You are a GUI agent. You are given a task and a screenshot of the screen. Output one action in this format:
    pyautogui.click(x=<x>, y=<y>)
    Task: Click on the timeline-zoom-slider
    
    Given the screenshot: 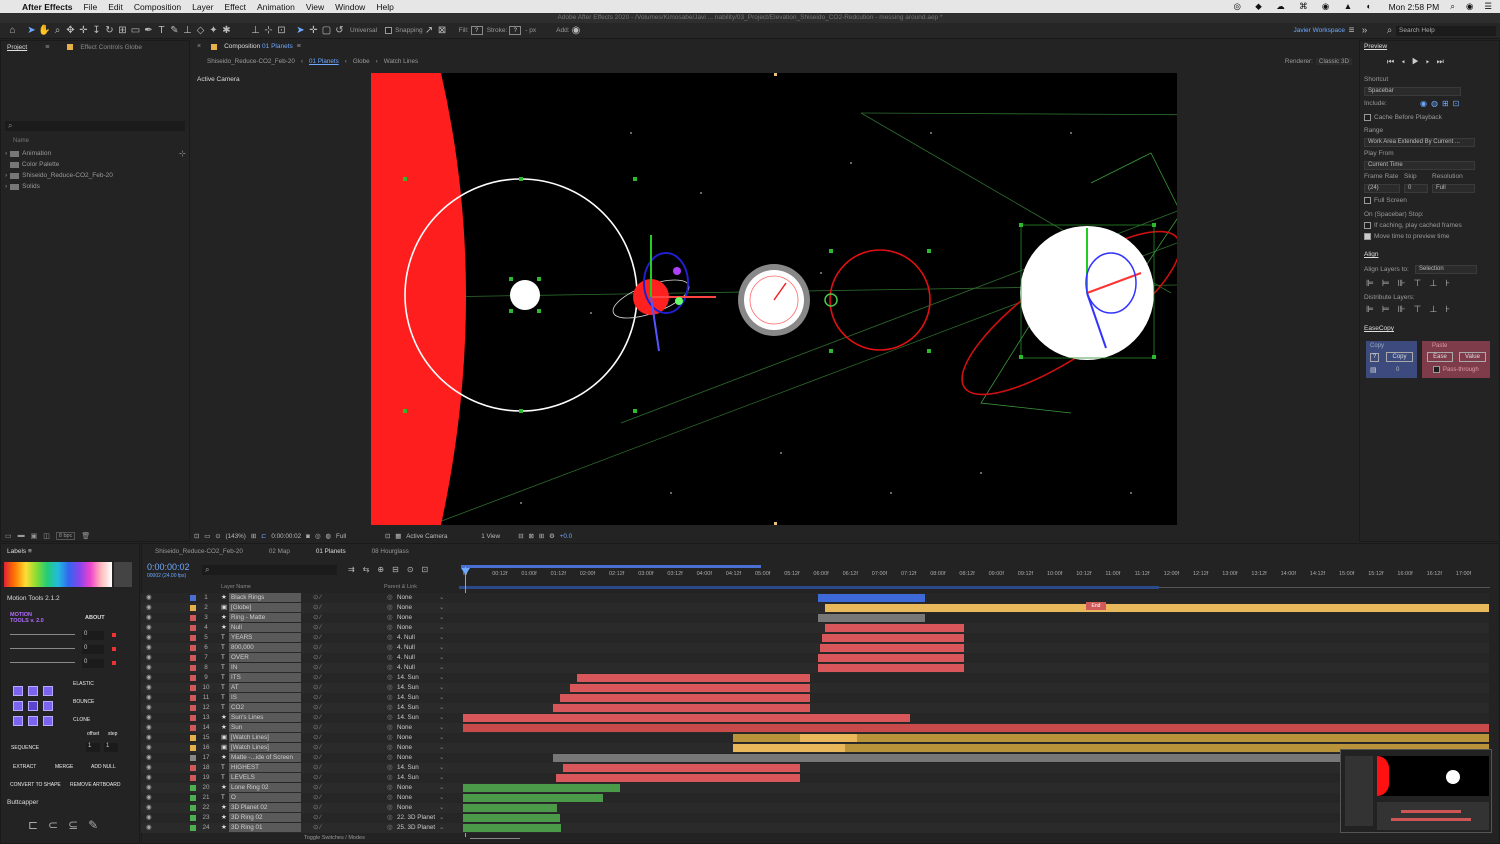 What is the action you would take?
    pyautogui.click(x=495, y=838)
    